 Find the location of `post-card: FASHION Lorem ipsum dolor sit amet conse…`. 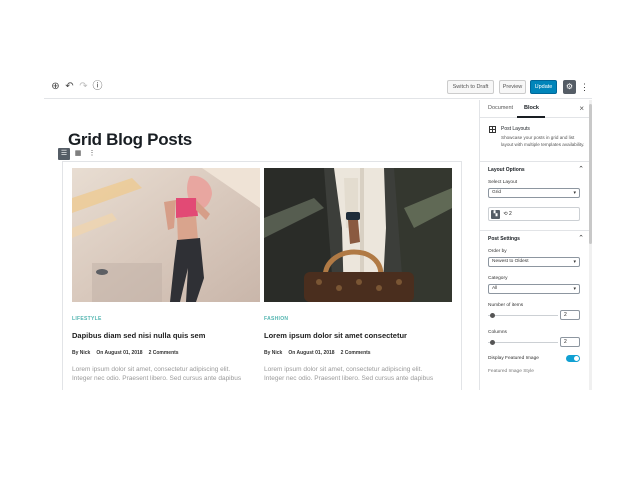

post-card: FASHION Lorem ipsum dolor sit amet conse… is located at coordinates (358, 275).